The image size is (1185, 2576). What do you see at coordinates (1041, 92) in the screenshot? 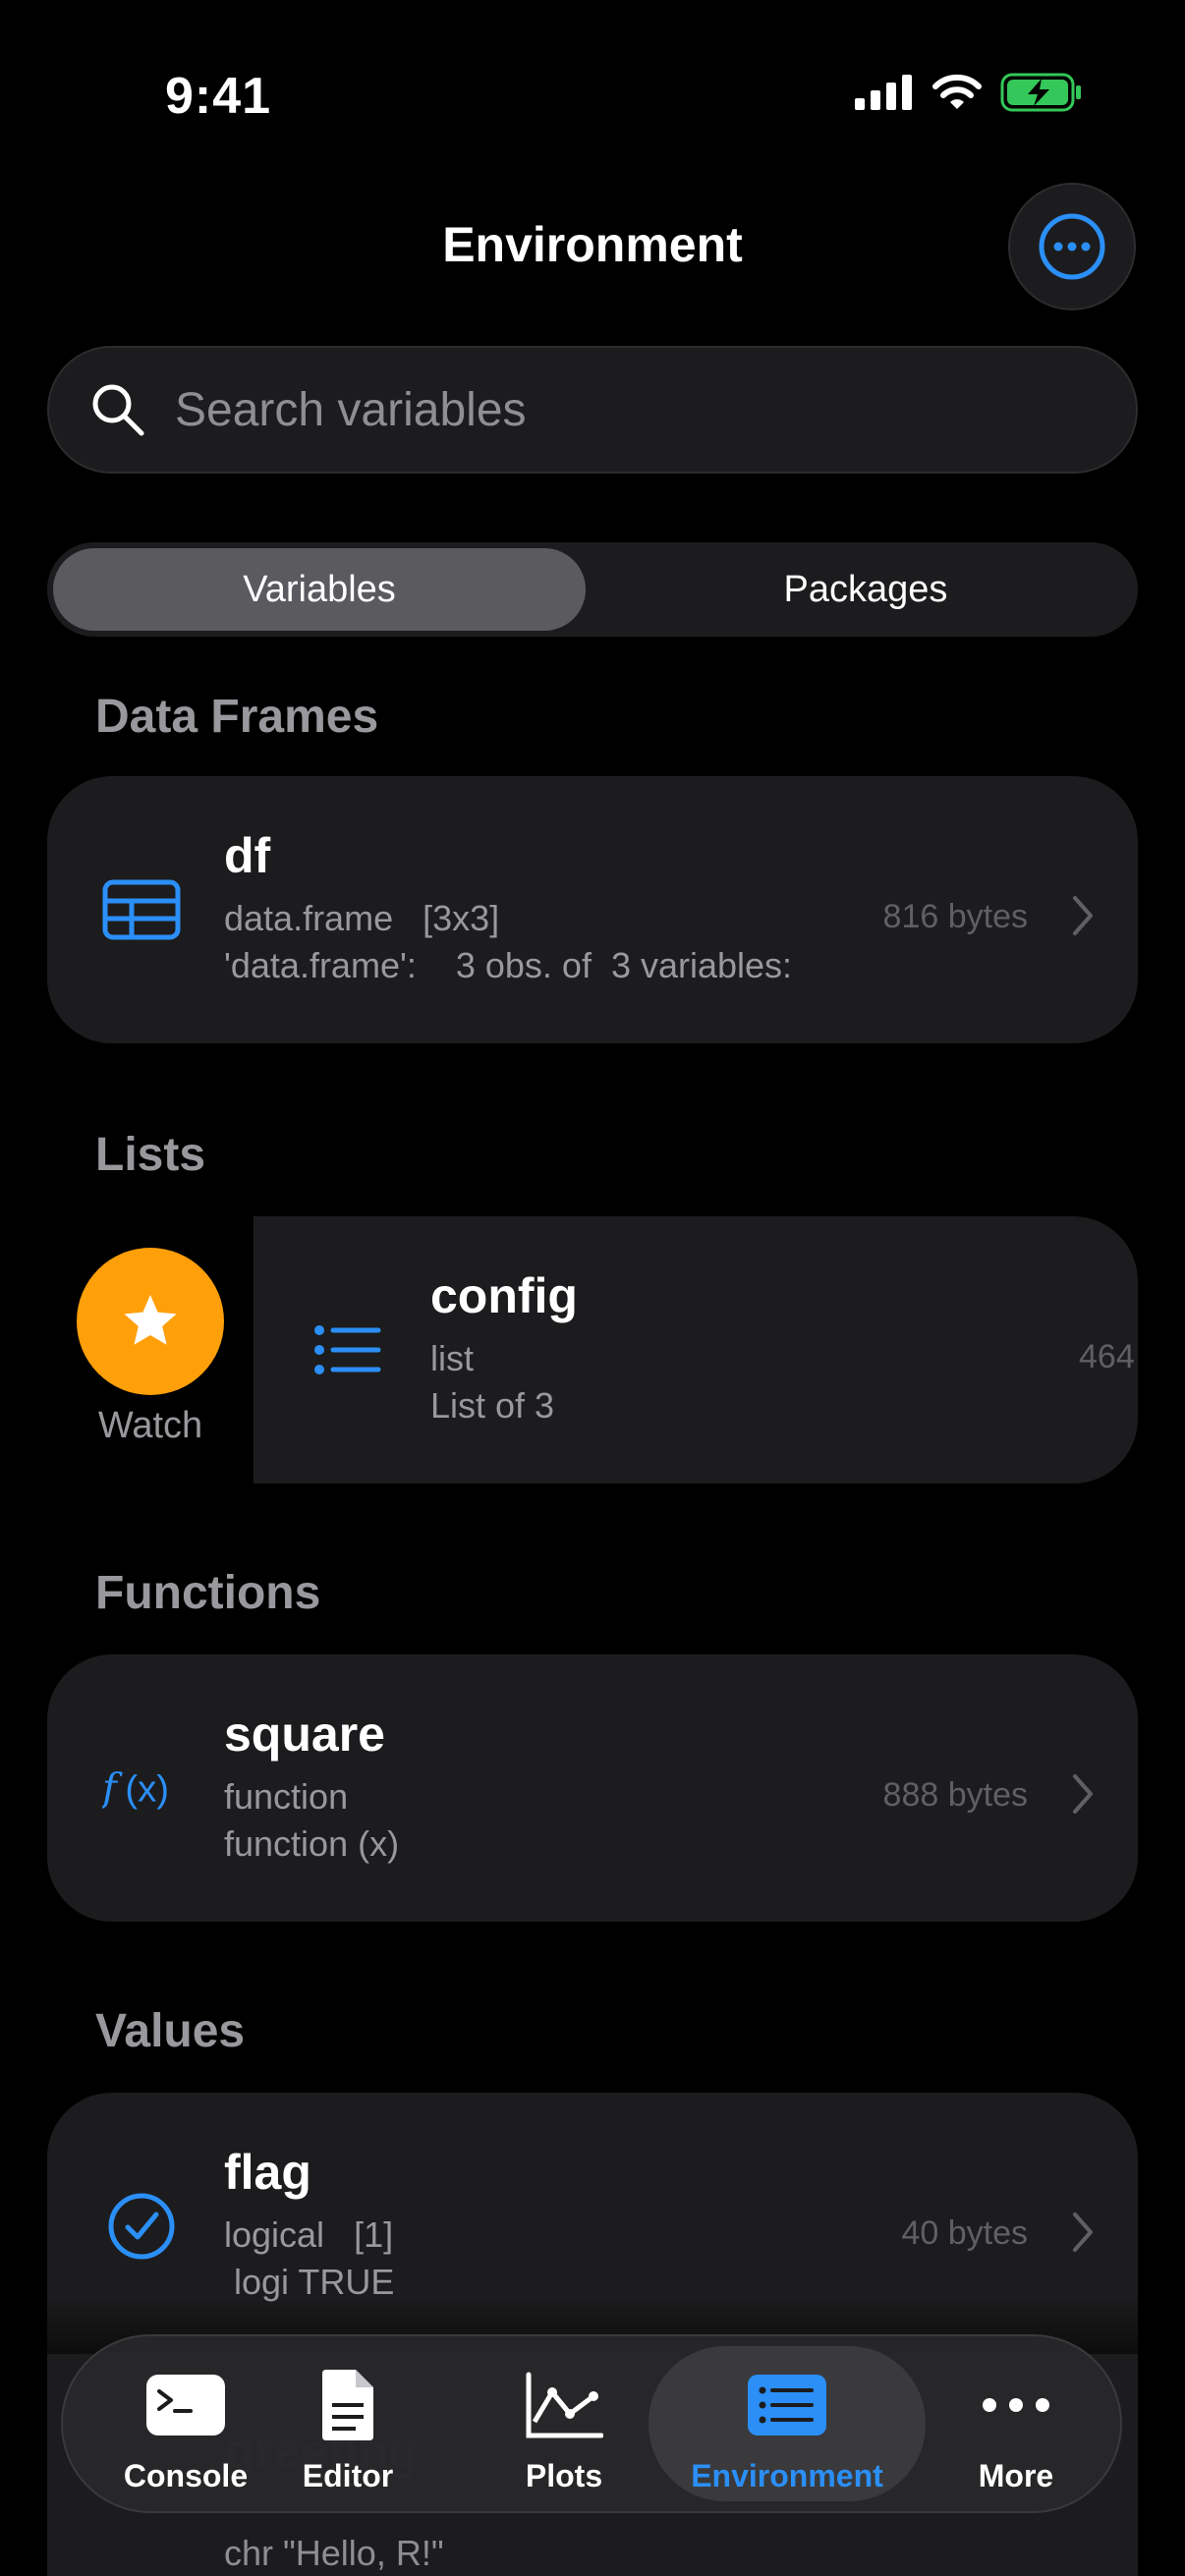
I see `battery-charging-icon` at bounding box center [1041, 92].